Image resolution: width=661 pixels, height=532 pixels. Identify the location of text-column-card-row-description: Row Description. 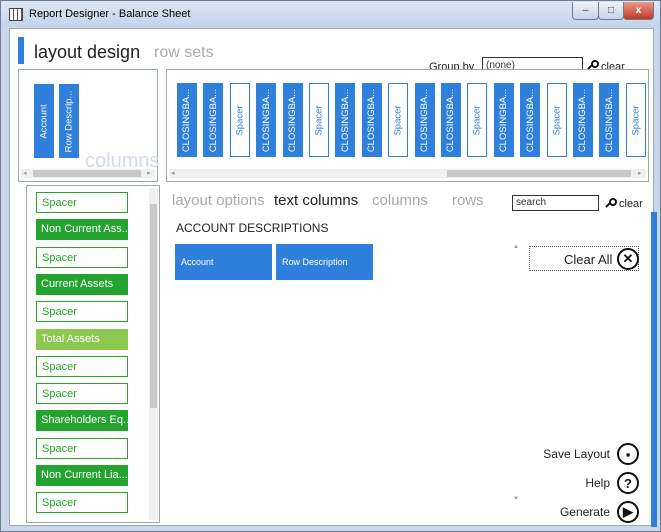
(324, 262).